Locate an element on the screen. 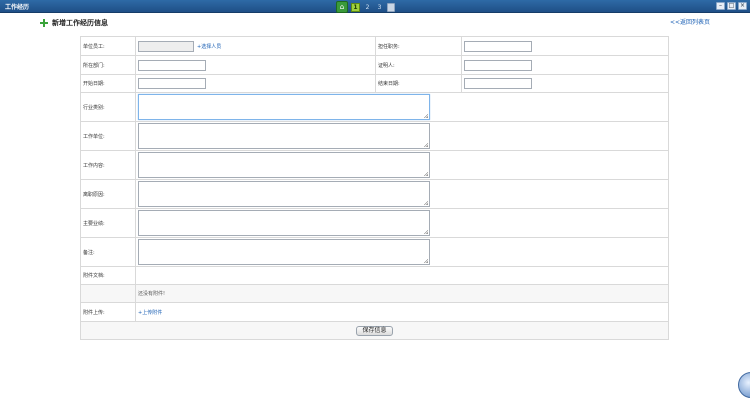 The height and width of the screenshot is (398, 750). industry-label: 行业类别: is located at coordinates (108, 107).